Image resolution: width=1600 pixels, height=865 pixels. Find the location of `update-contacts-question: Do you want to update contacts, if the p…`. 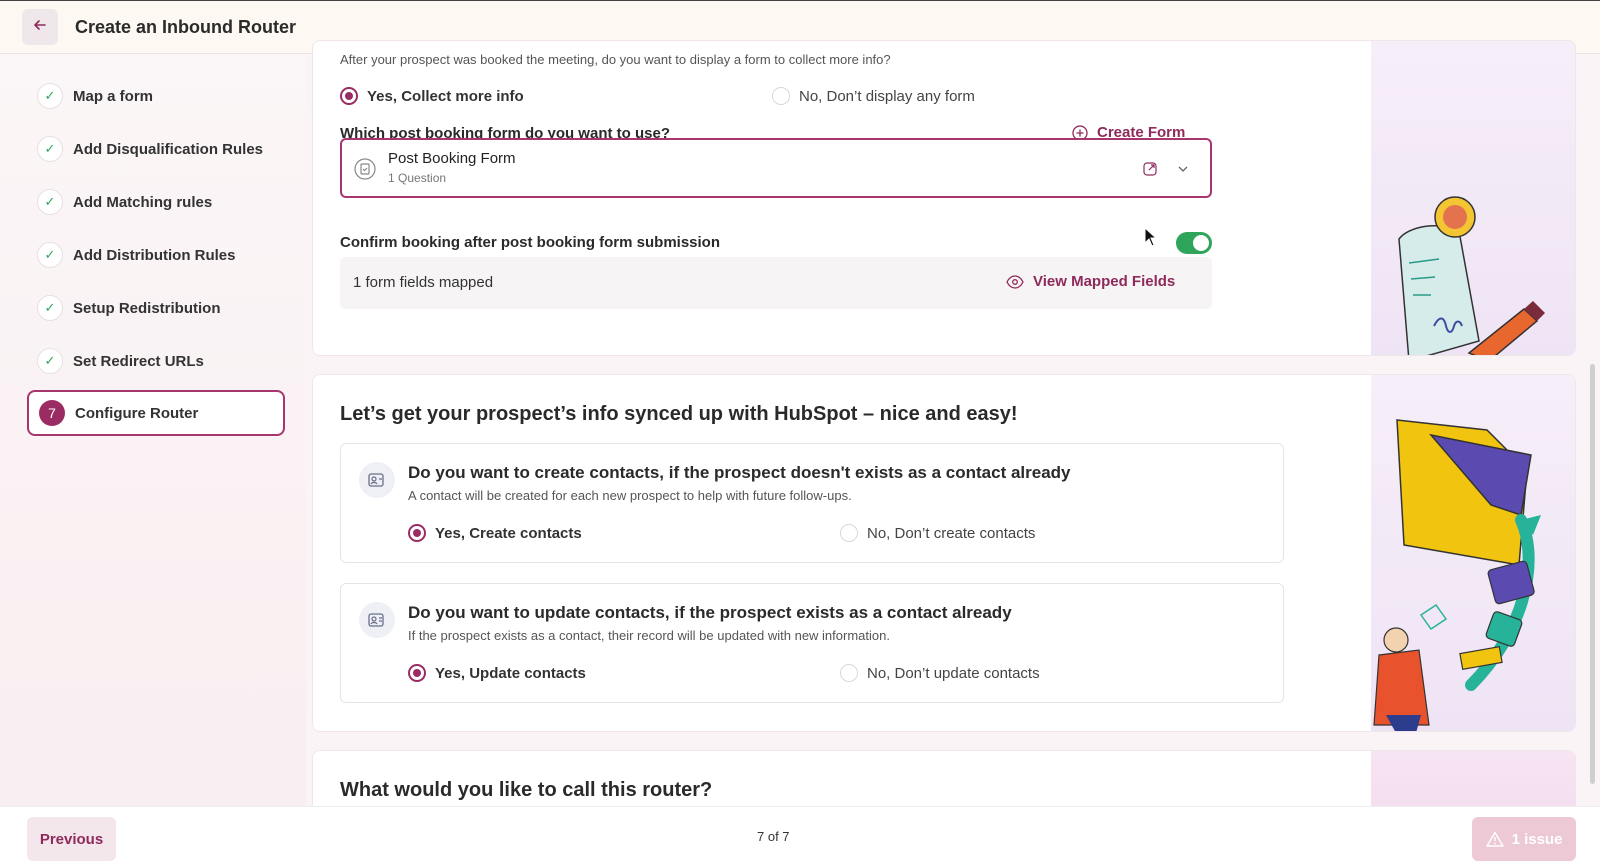

update-contacts-question: Do you want to update contacts, if the p… is located at coordinates (710, 612).